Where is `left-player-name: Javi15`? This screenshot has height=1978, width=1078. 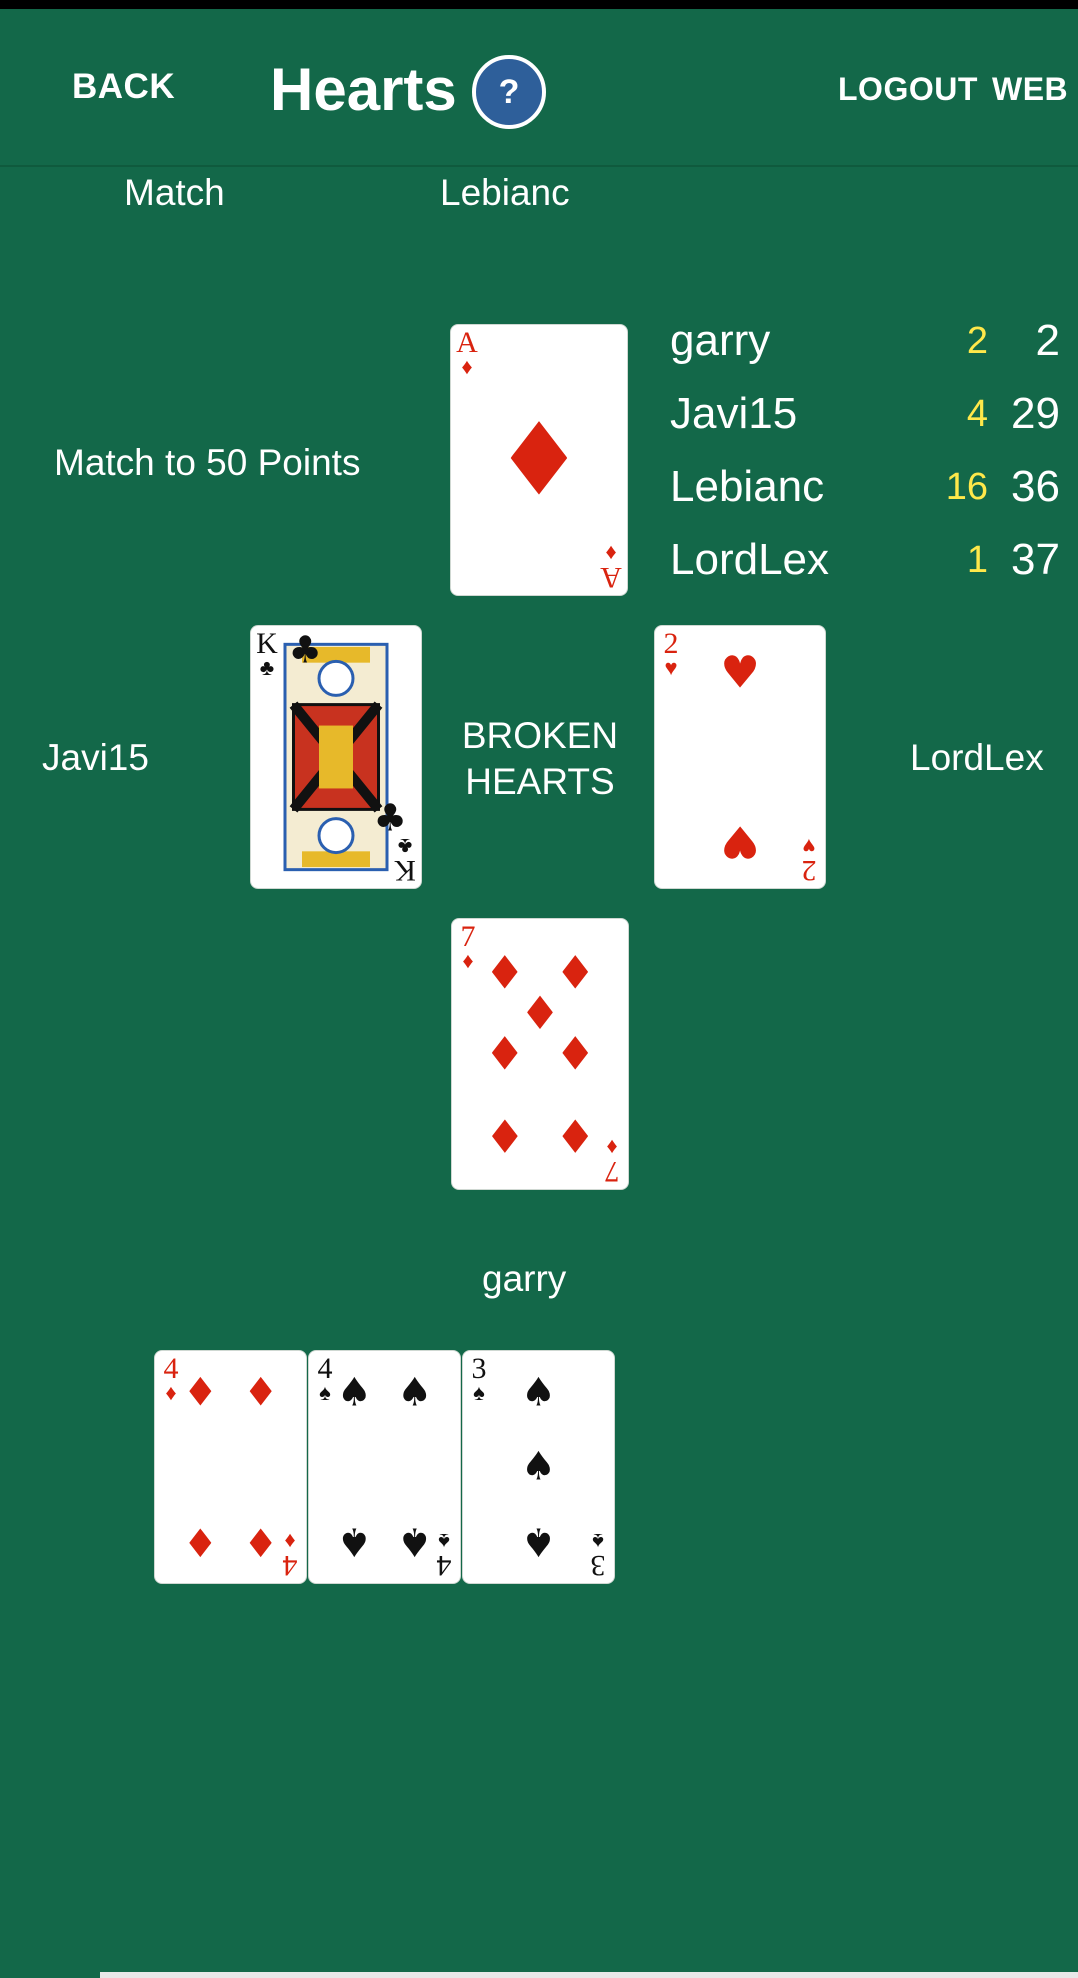
left-player-name: Javi15 is located at coordinates (95, 757).